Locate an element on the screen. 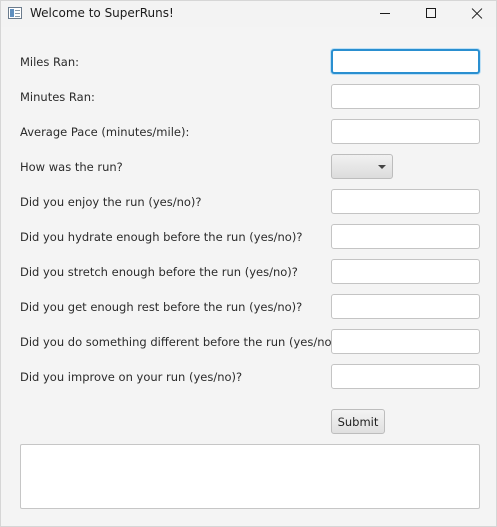 The image size is (497, 527). miles-ran-input is located at coordinates (405, 61).